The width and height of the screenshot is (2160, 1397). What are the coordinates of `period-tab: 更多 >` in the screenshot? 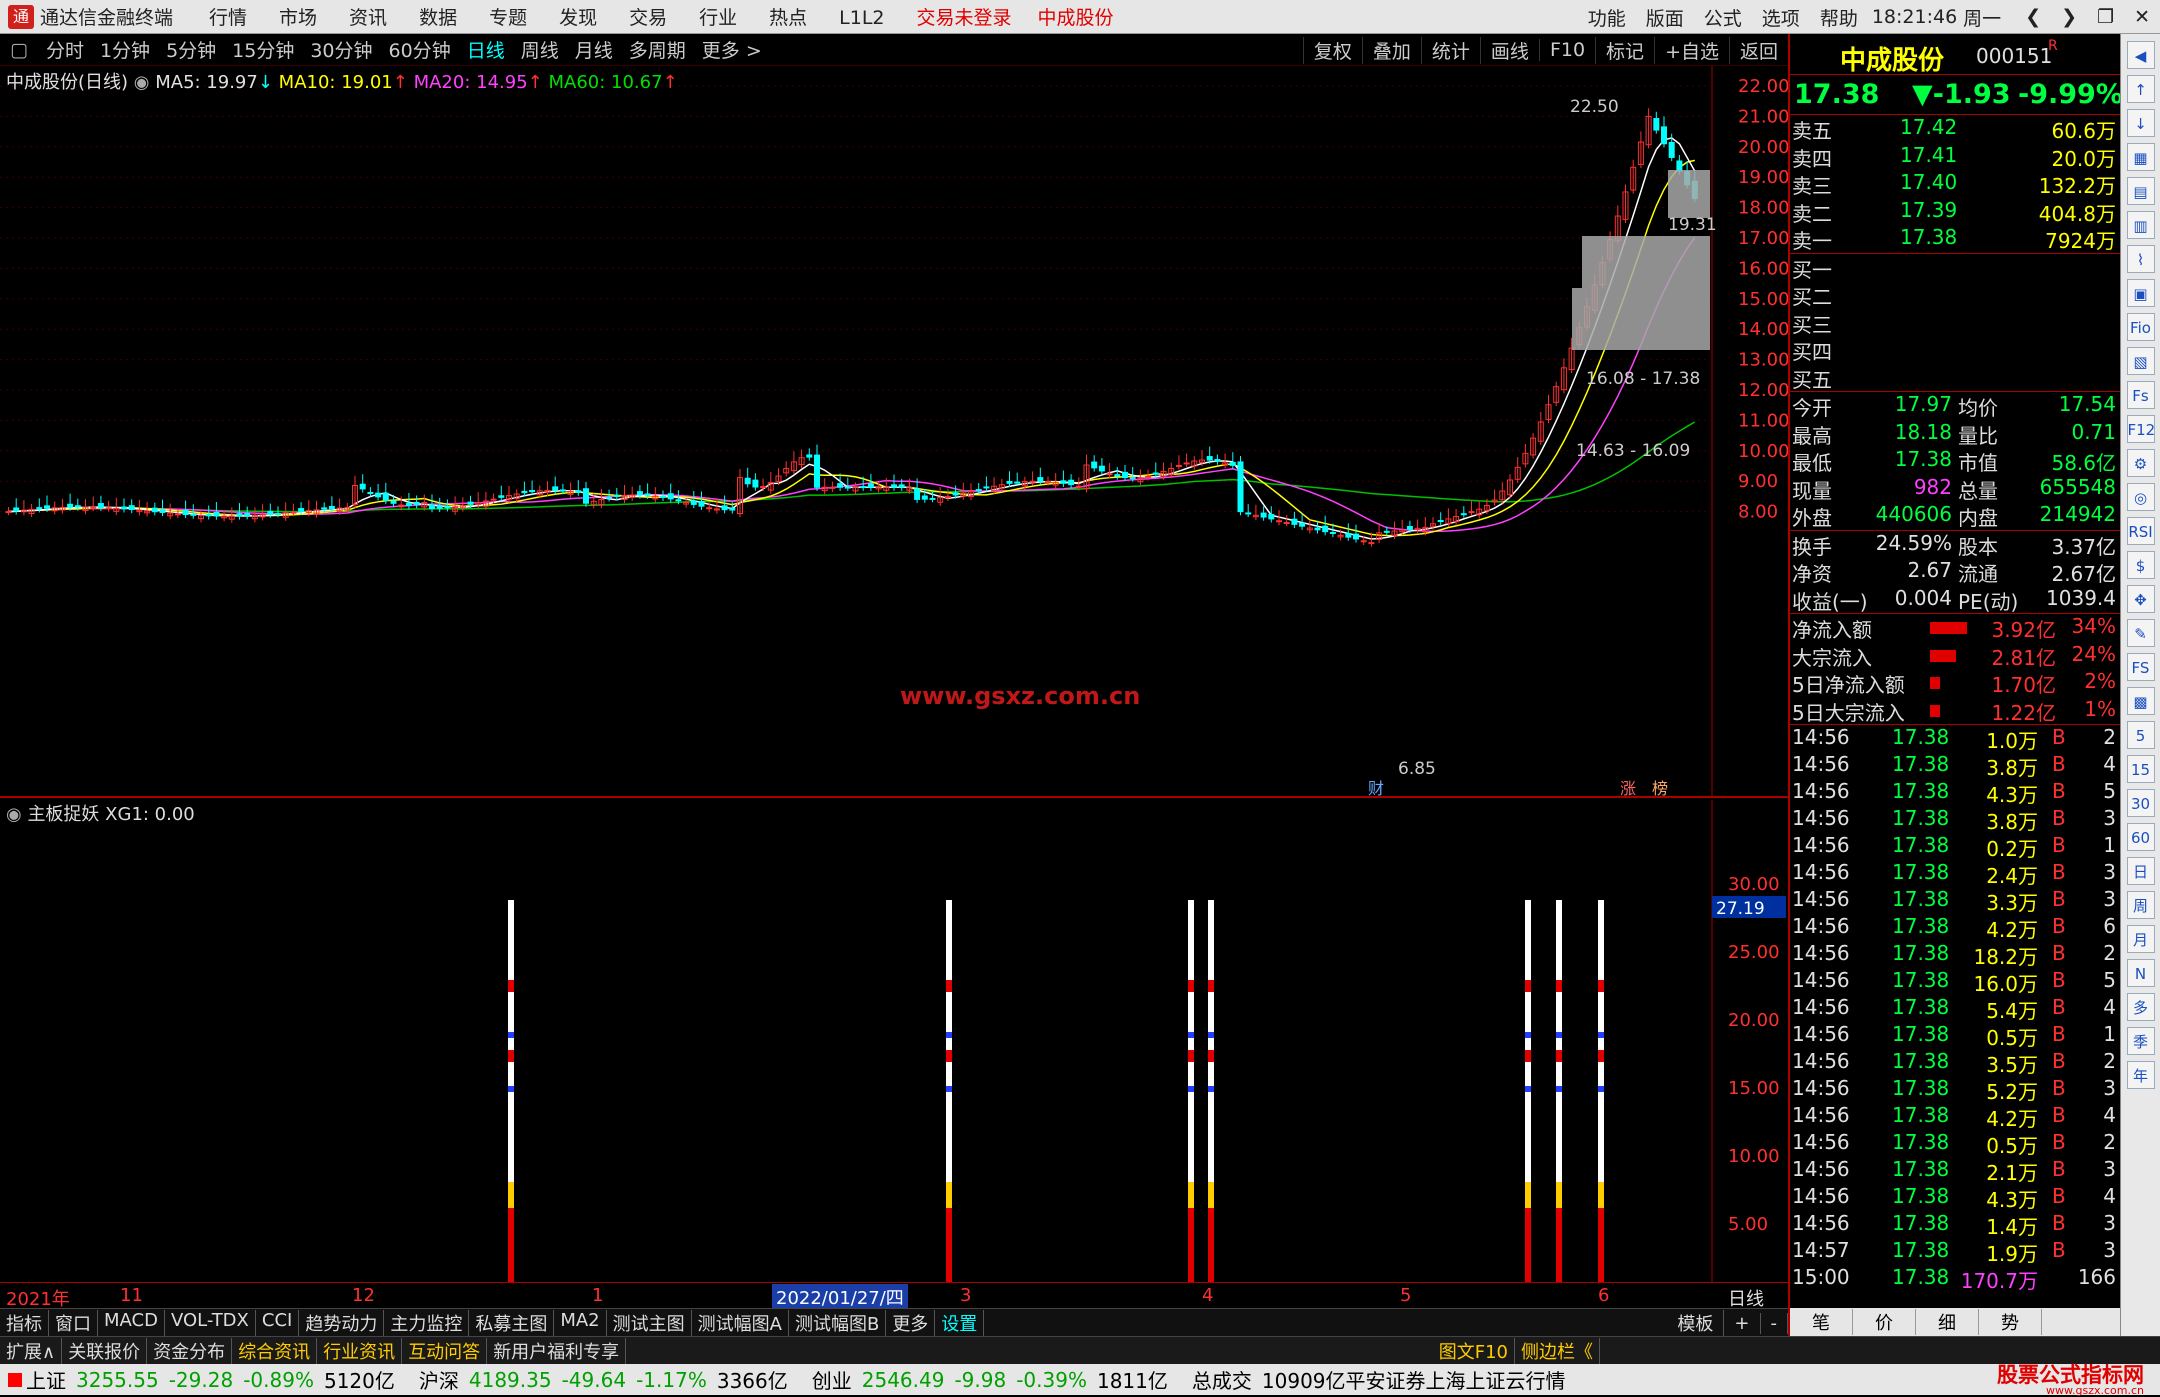 It's located at (732, 49).